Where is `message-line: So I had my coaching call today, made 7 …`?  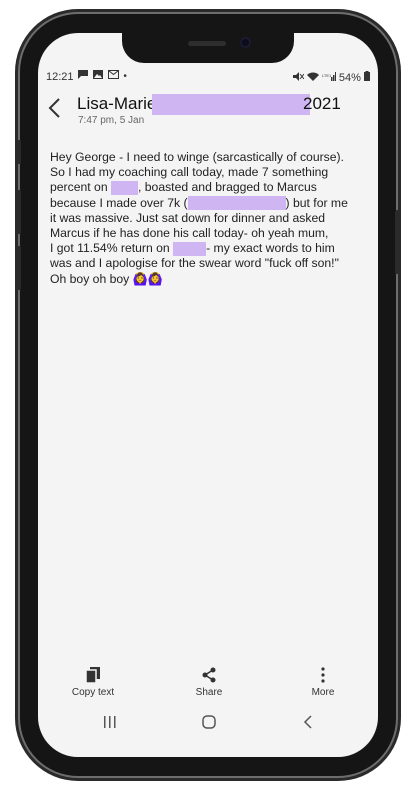
message-line: So I had my coaching call today, made 7 … is located at coordinates (189, 172).